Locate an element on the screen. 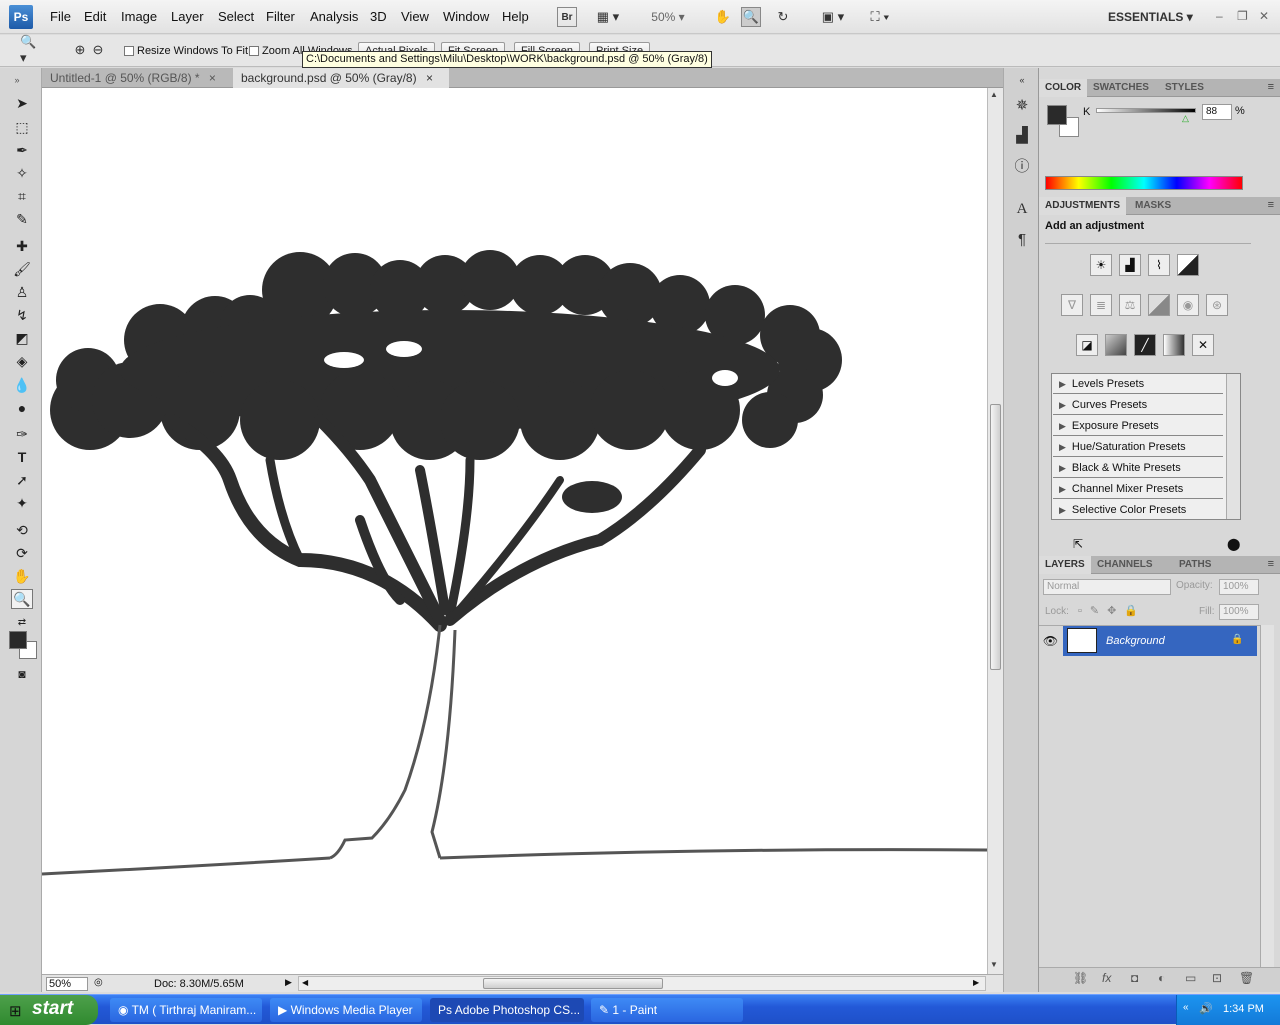 The image size is (1280, 1025). menu-edit: Edit is located at coordinates (95, 16).